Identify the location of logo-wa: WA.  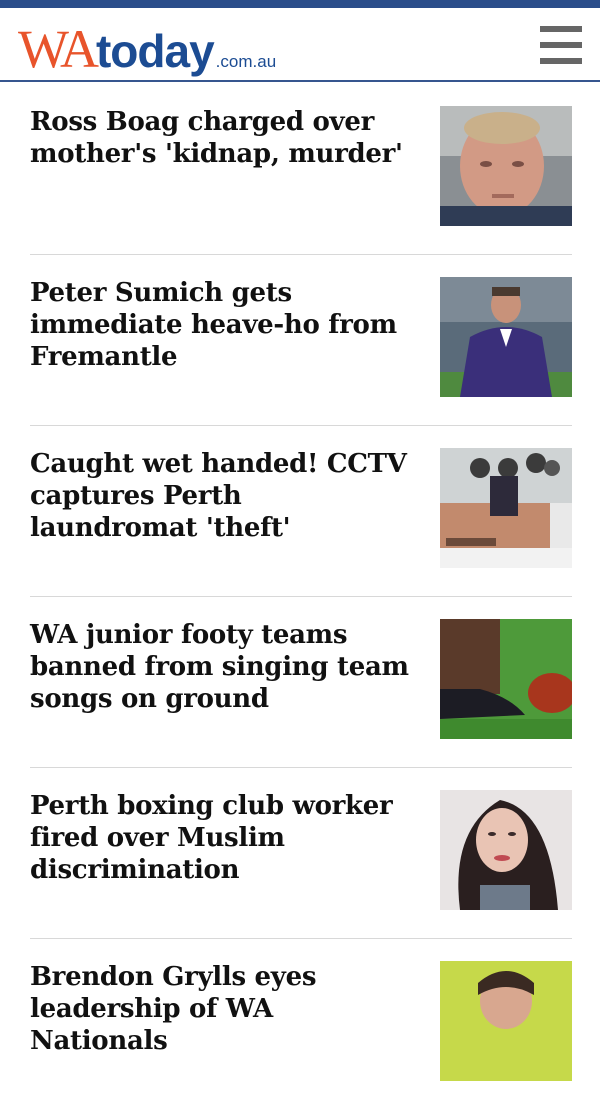
(58, 49).